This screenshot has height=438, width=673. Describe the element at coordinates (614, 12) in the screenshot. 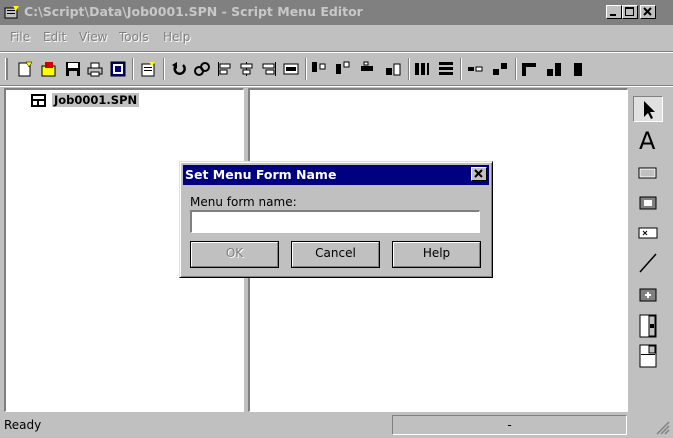

I see `minimize-button` at that location.